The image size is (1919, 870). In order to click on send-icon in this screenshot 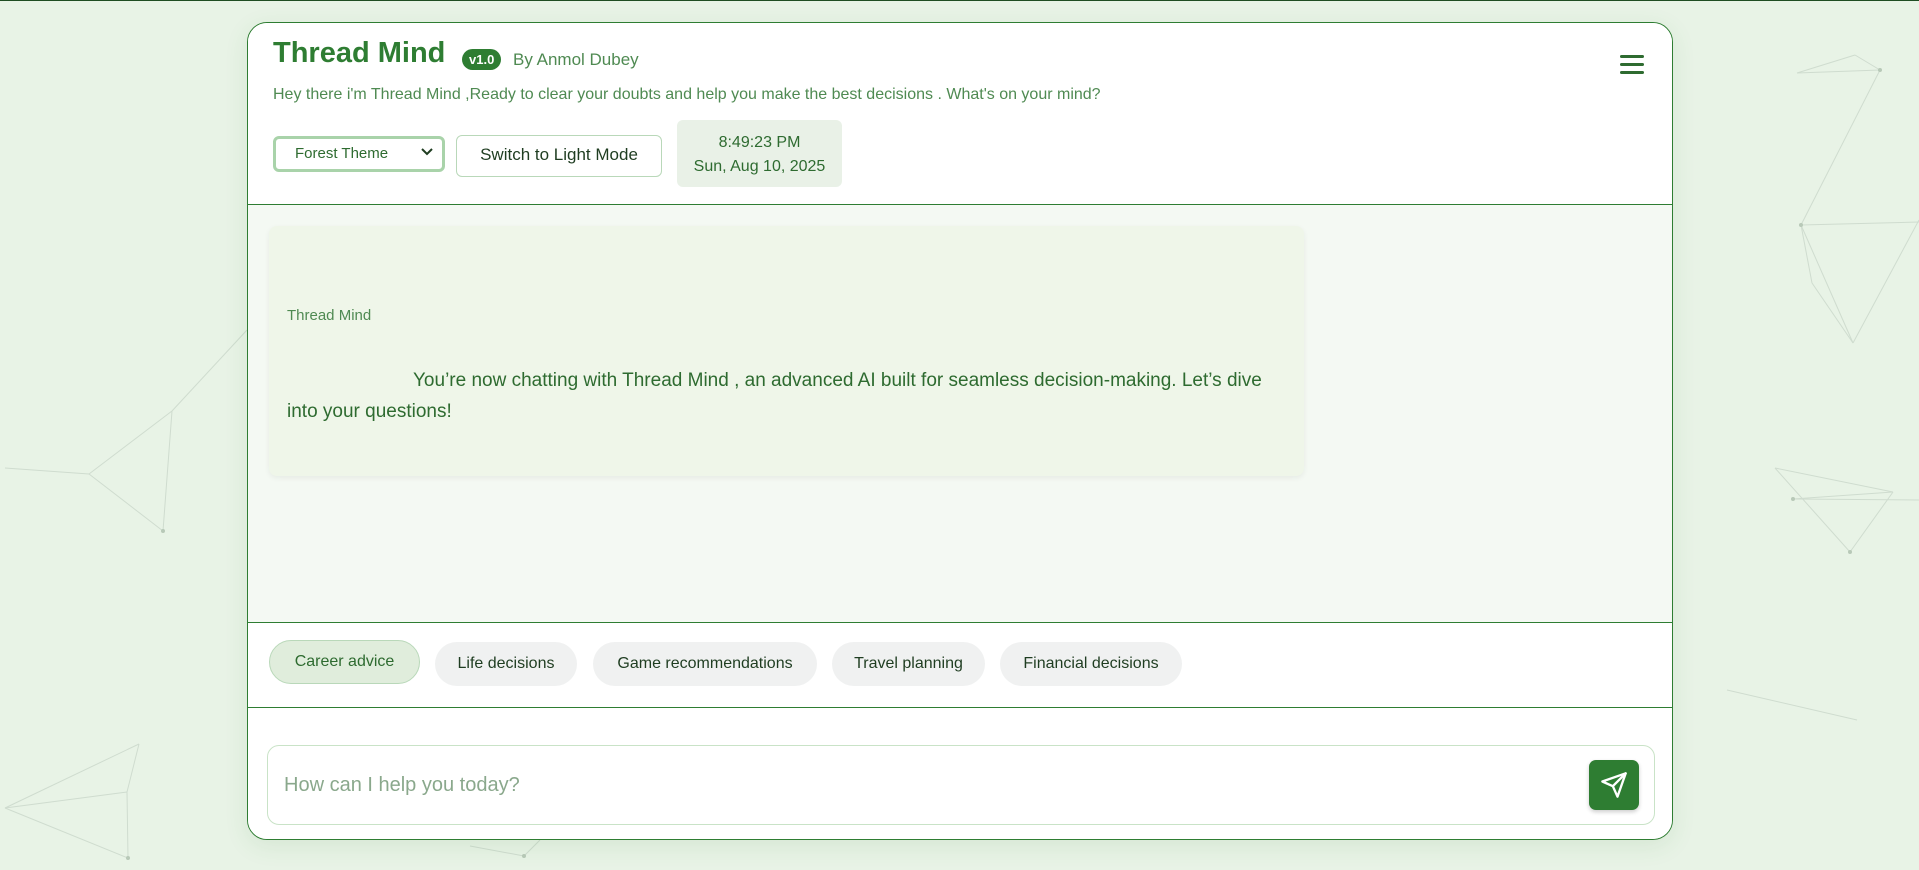, I will do `click(1614, 785)`.